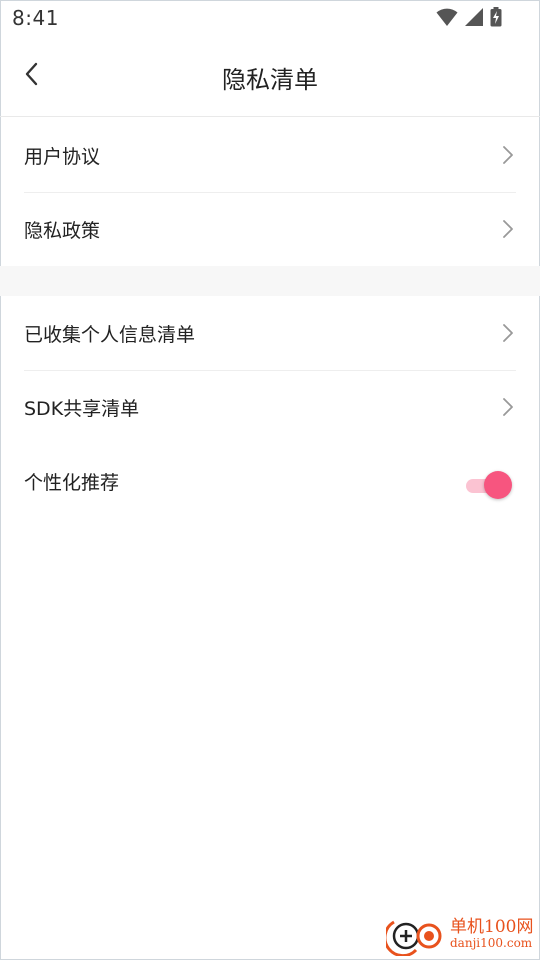 This screenshot has width=540, height=960. I want to click on list-item-label: 个性化推荐, so click(72, 483).